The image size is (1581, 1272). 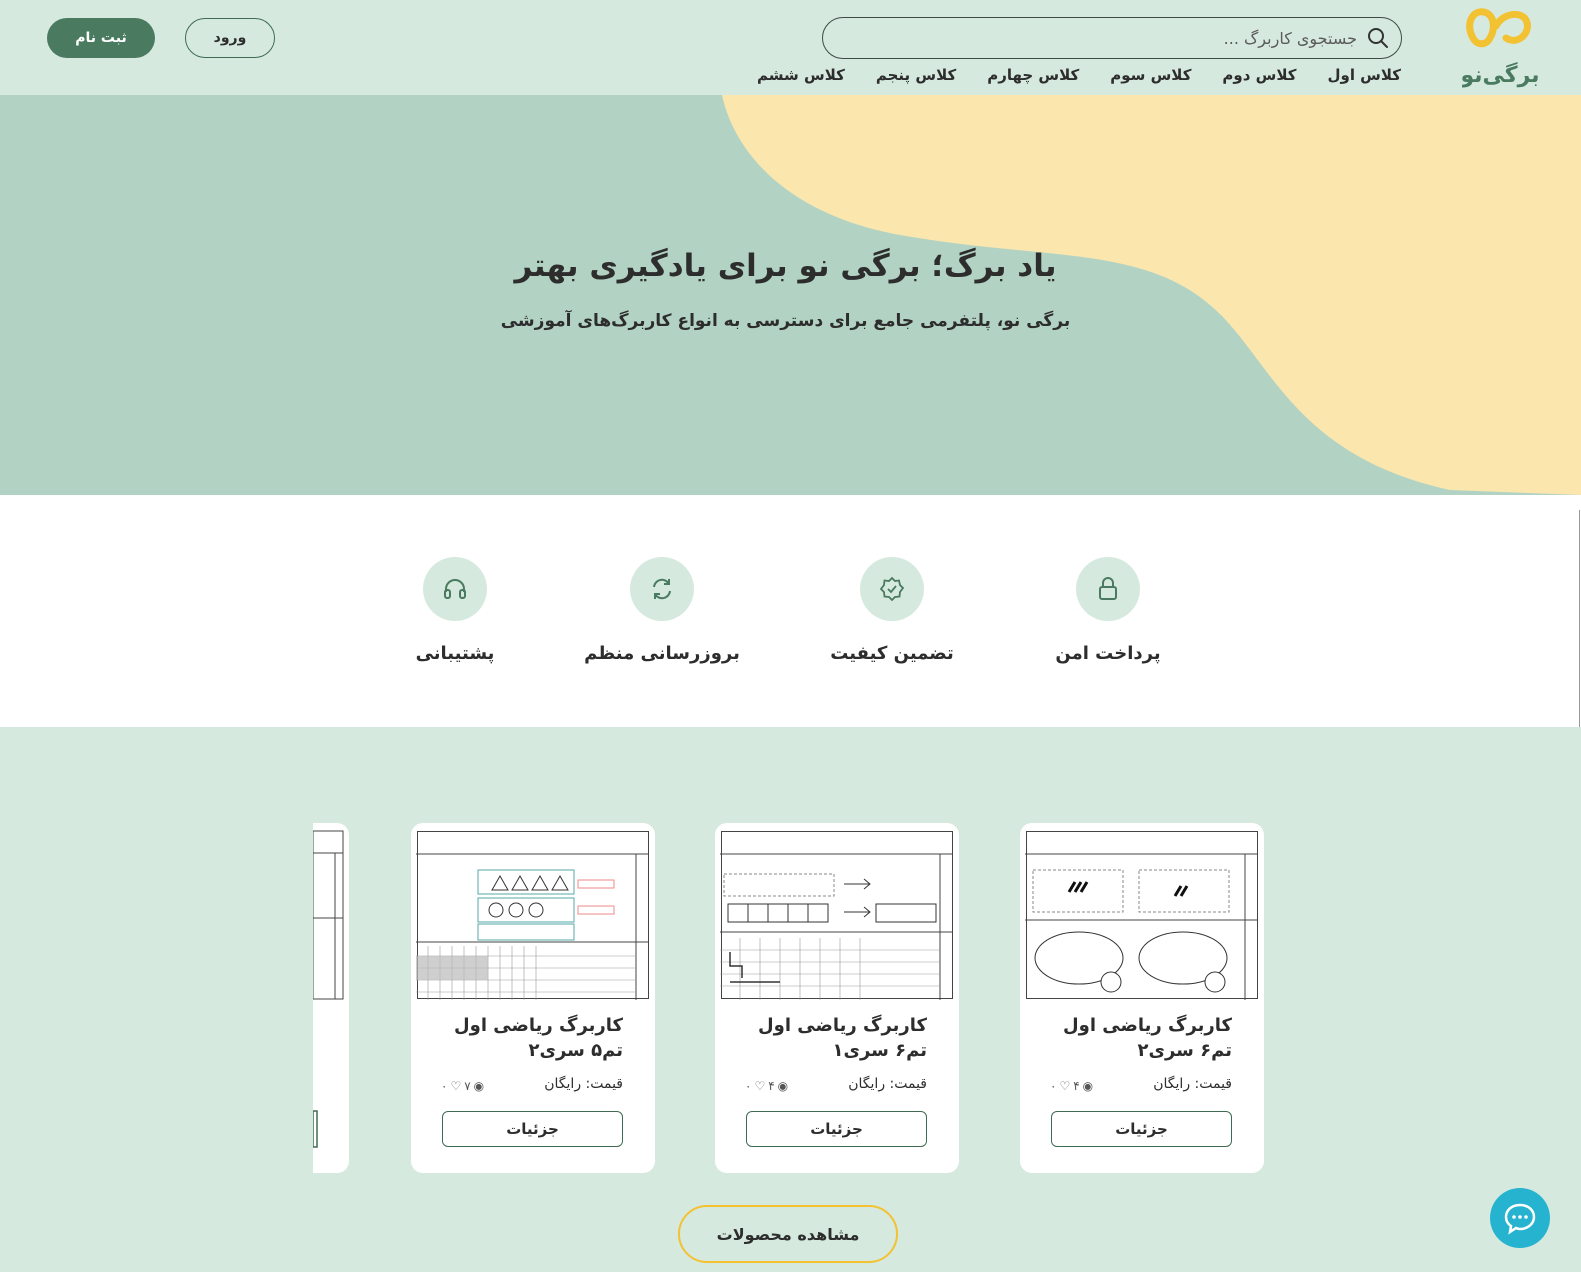 What do you see at coordinates (528, 1038) in the screenshot?
I see `product-title: کاربرگ ریاضی اول تم۵ سری۲` at bounding box center [528, 1038].